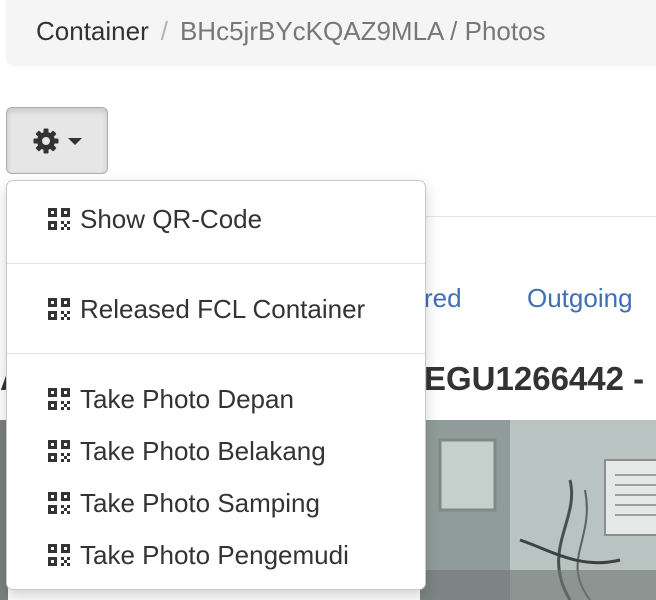 The image size is (656, 600). I want to click on divider, so click(538, 216).